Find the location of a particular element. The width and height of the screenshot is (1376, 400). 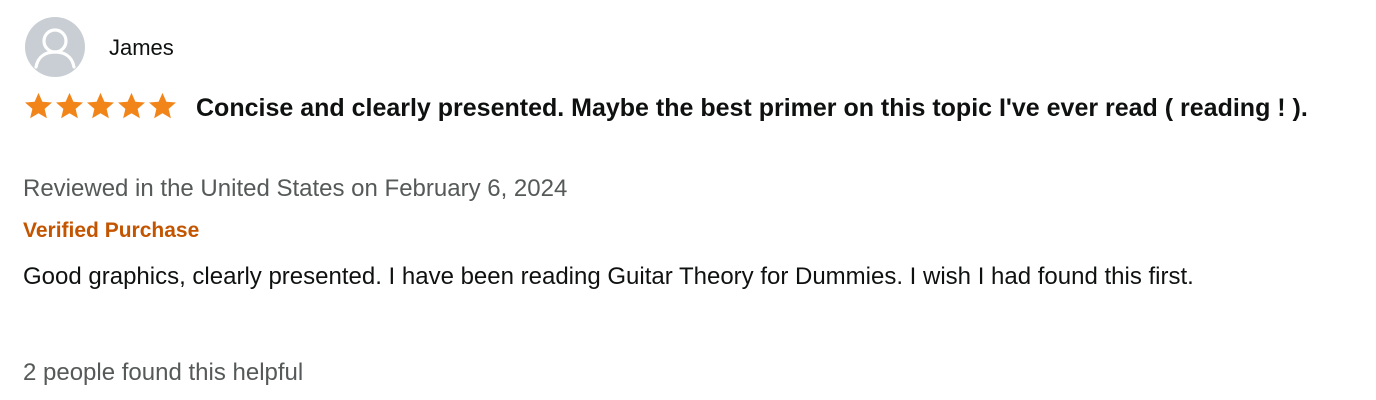

reviewer-profile: James is located at coordinates (99, 47).